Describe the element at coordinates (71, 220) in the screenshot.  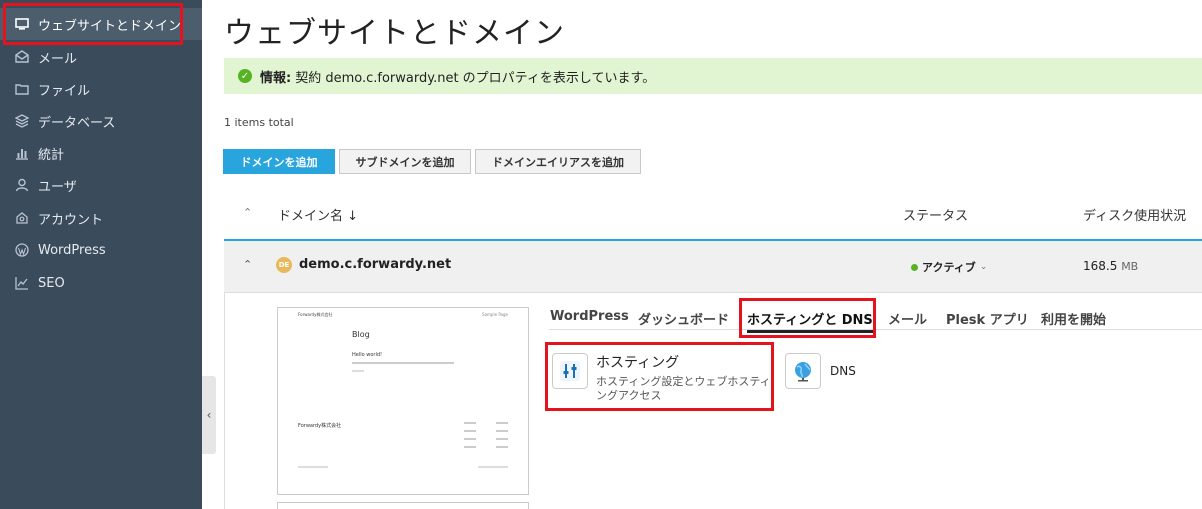
I see `sidebar-item-label: アカウント` at that location.